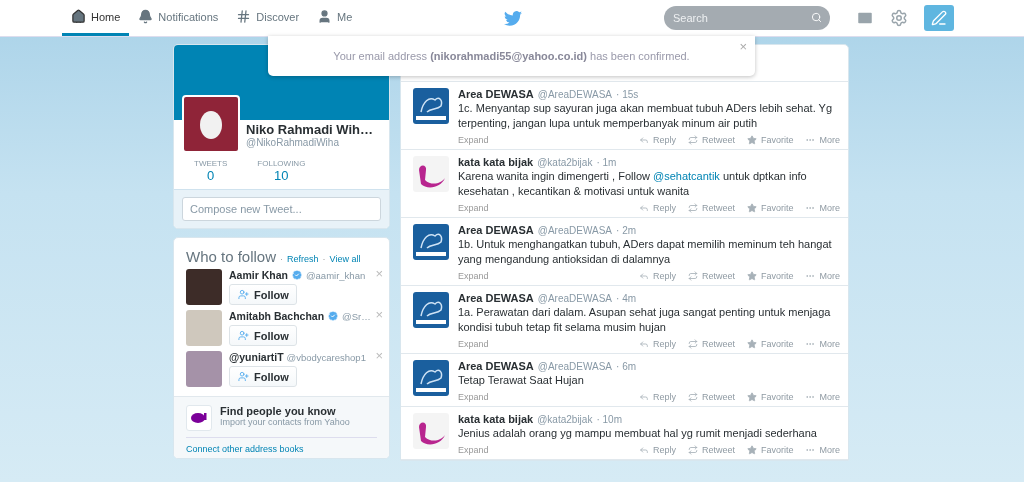 The image size is (1024, 482). Describe the element at coordinates (626, 230) in the screenshot. I see `tweet-time: · 2m` at that location.